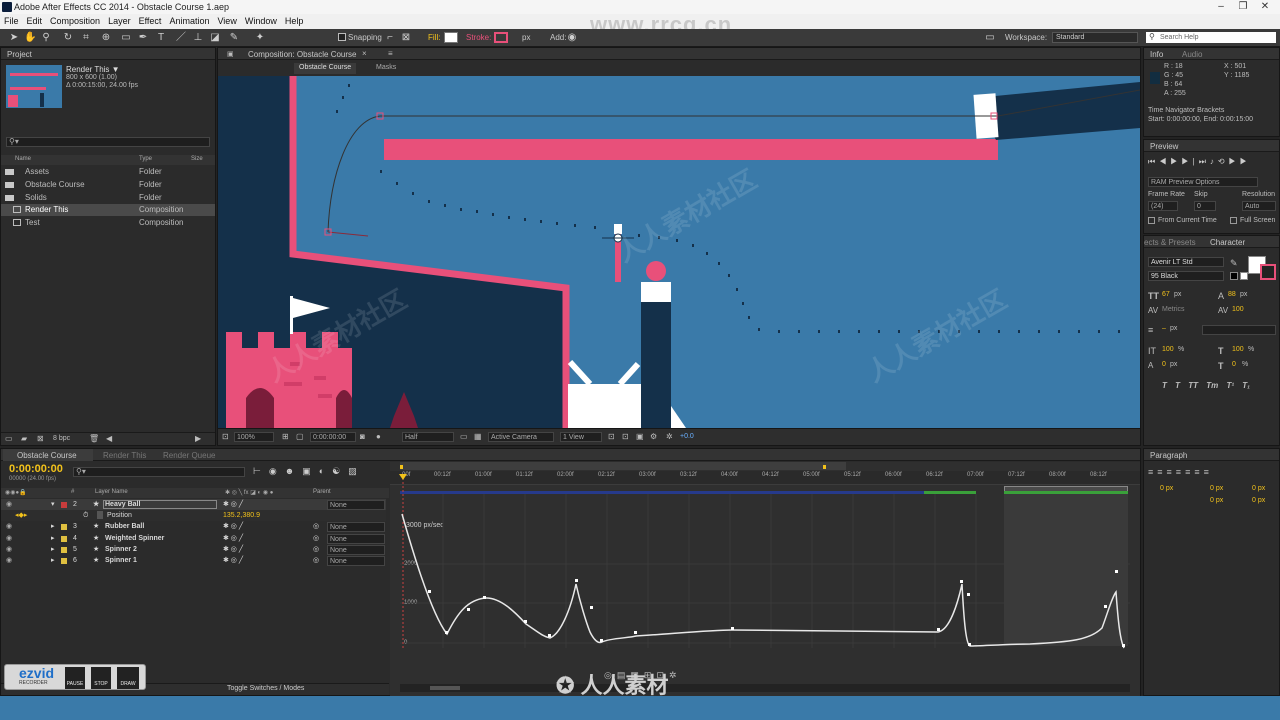 This screenshot has height=720, width=1280. I want to click on frame-rate-select: (24), so click(1163, 206).